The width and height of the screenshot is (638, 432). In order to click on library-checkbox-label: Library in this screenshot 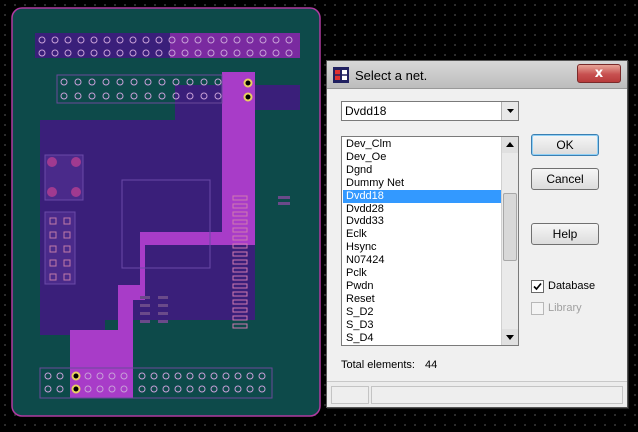, I will do `click(565, 308)`.